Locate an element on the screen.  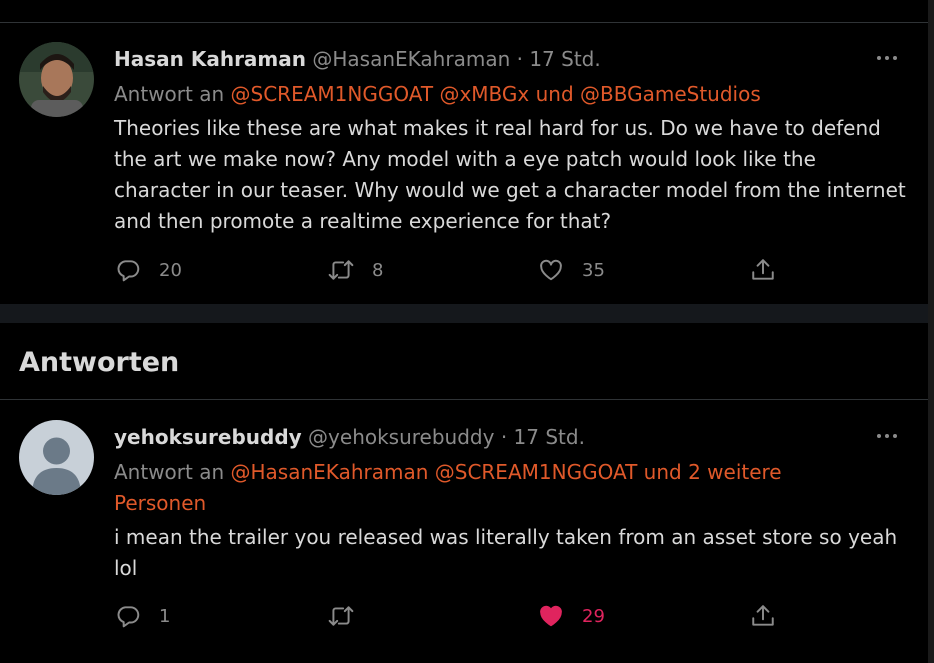
reply-count: 20 is located at coordinates (170, 270).